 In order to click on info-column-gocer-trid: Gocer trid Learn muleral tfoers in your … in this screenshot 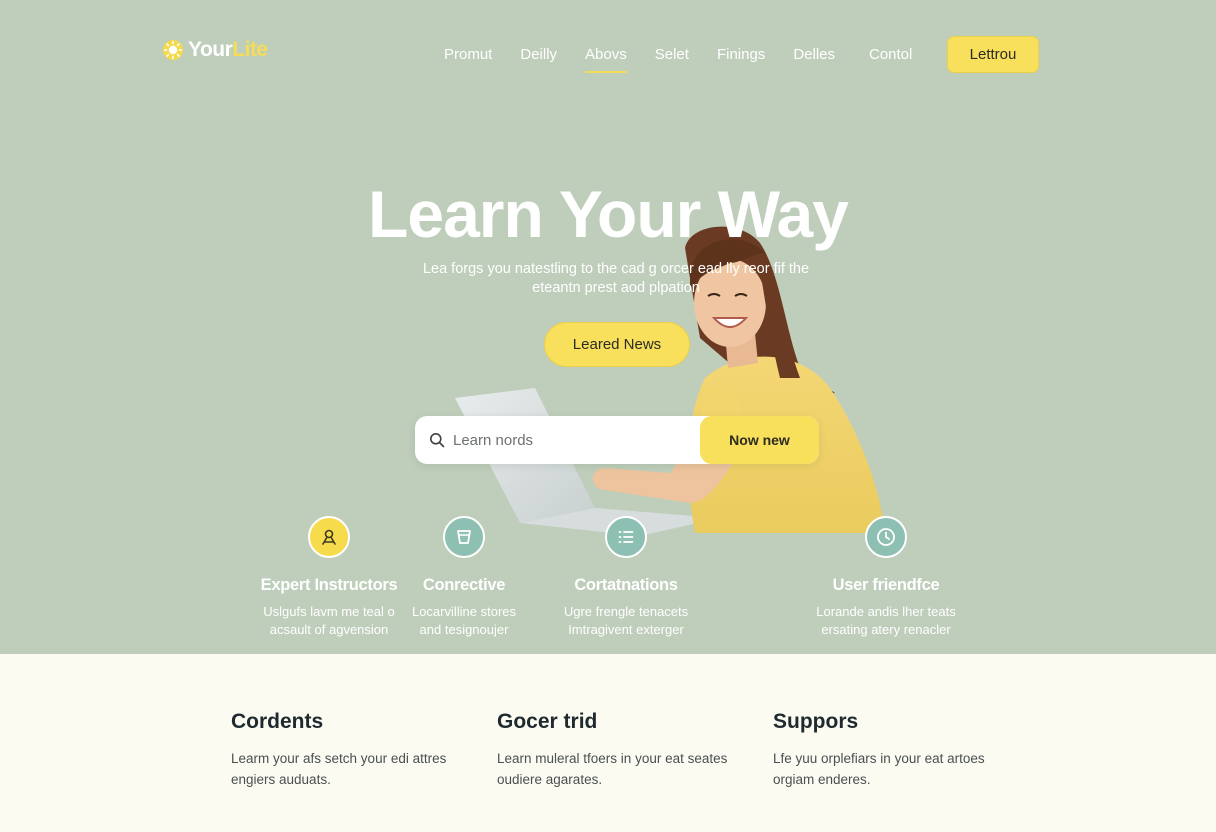, I will do `click(622, 750)`.